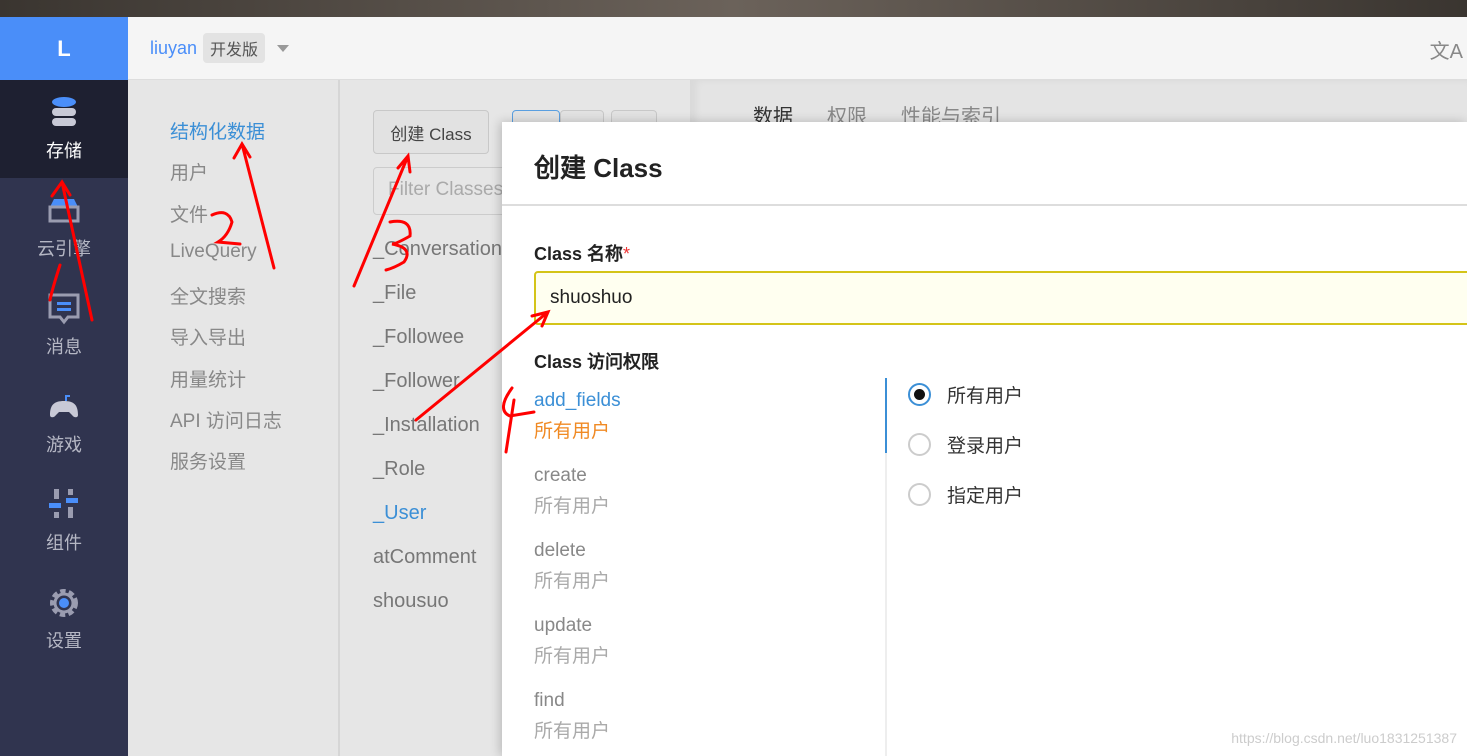  What do you see at coordinates (733, 8) in the screenshot?
I see `browser-bookmarks-bar` at bounding box center [733, 8].